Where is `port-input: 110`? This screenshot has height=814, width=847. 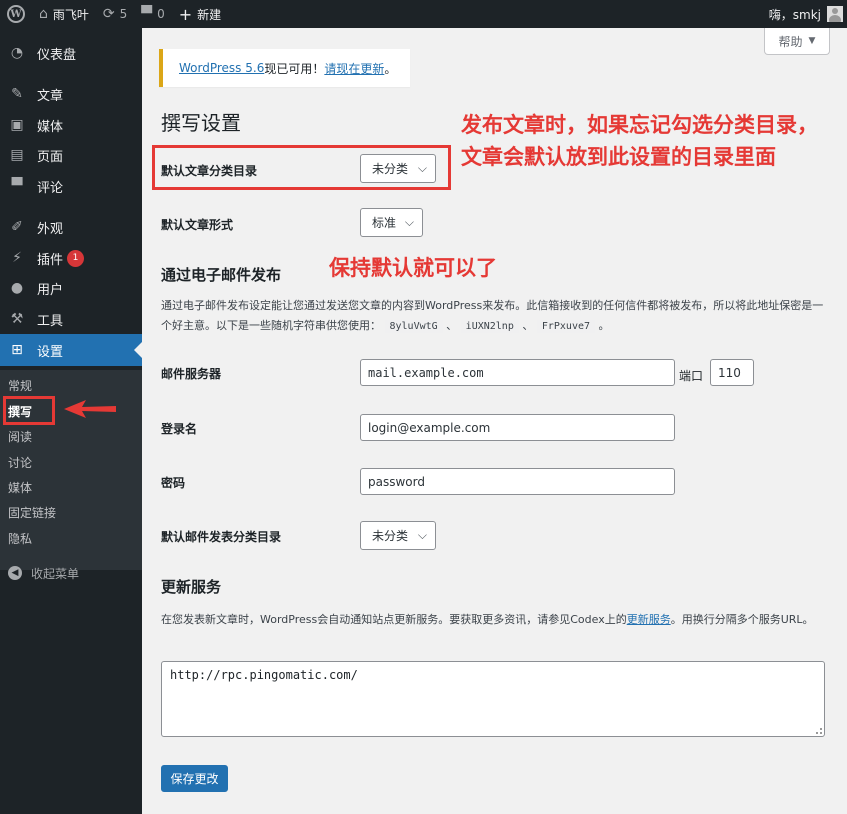 port-input: 110 is located at coordinates (732, 372).